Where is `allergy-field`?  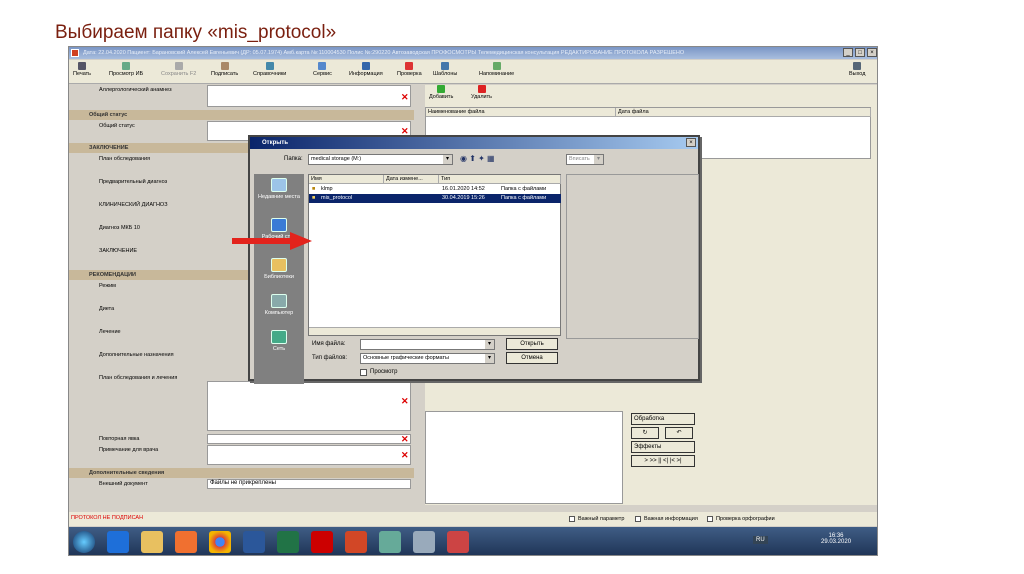
allergy-field is located at coordinates (309, 96).